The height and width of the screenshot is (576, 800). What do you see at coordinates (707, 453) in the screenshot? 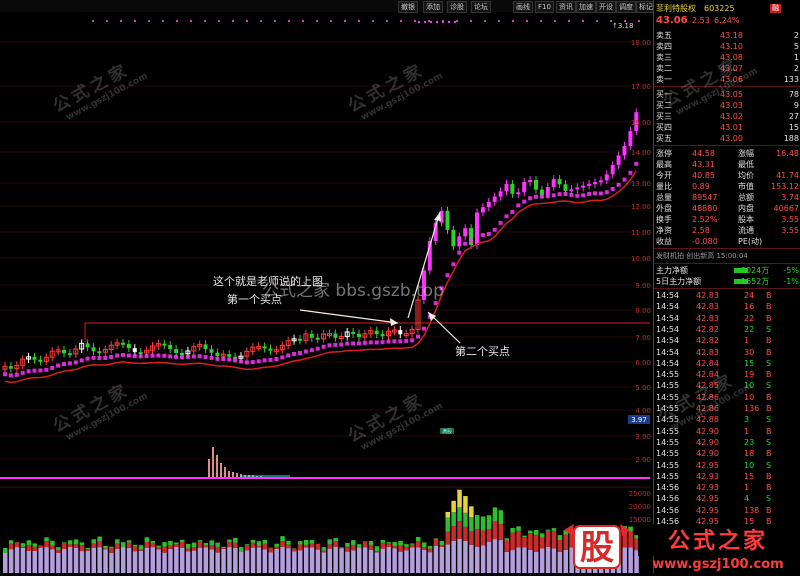
I see `tick-price: 42.90` at bounding box center [707, 453].